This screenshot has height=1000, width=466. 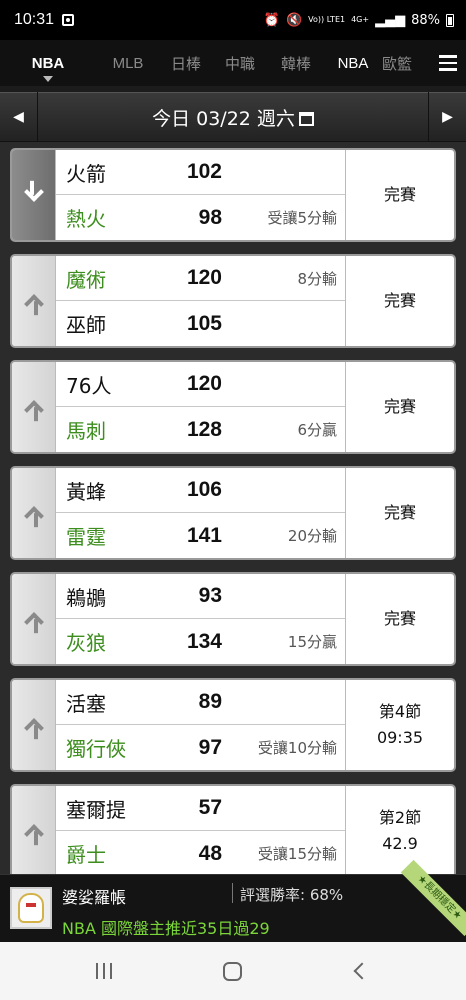 I want to click on team-row: 爵士 48 受讓15分輸, so click(x=200, y=852).